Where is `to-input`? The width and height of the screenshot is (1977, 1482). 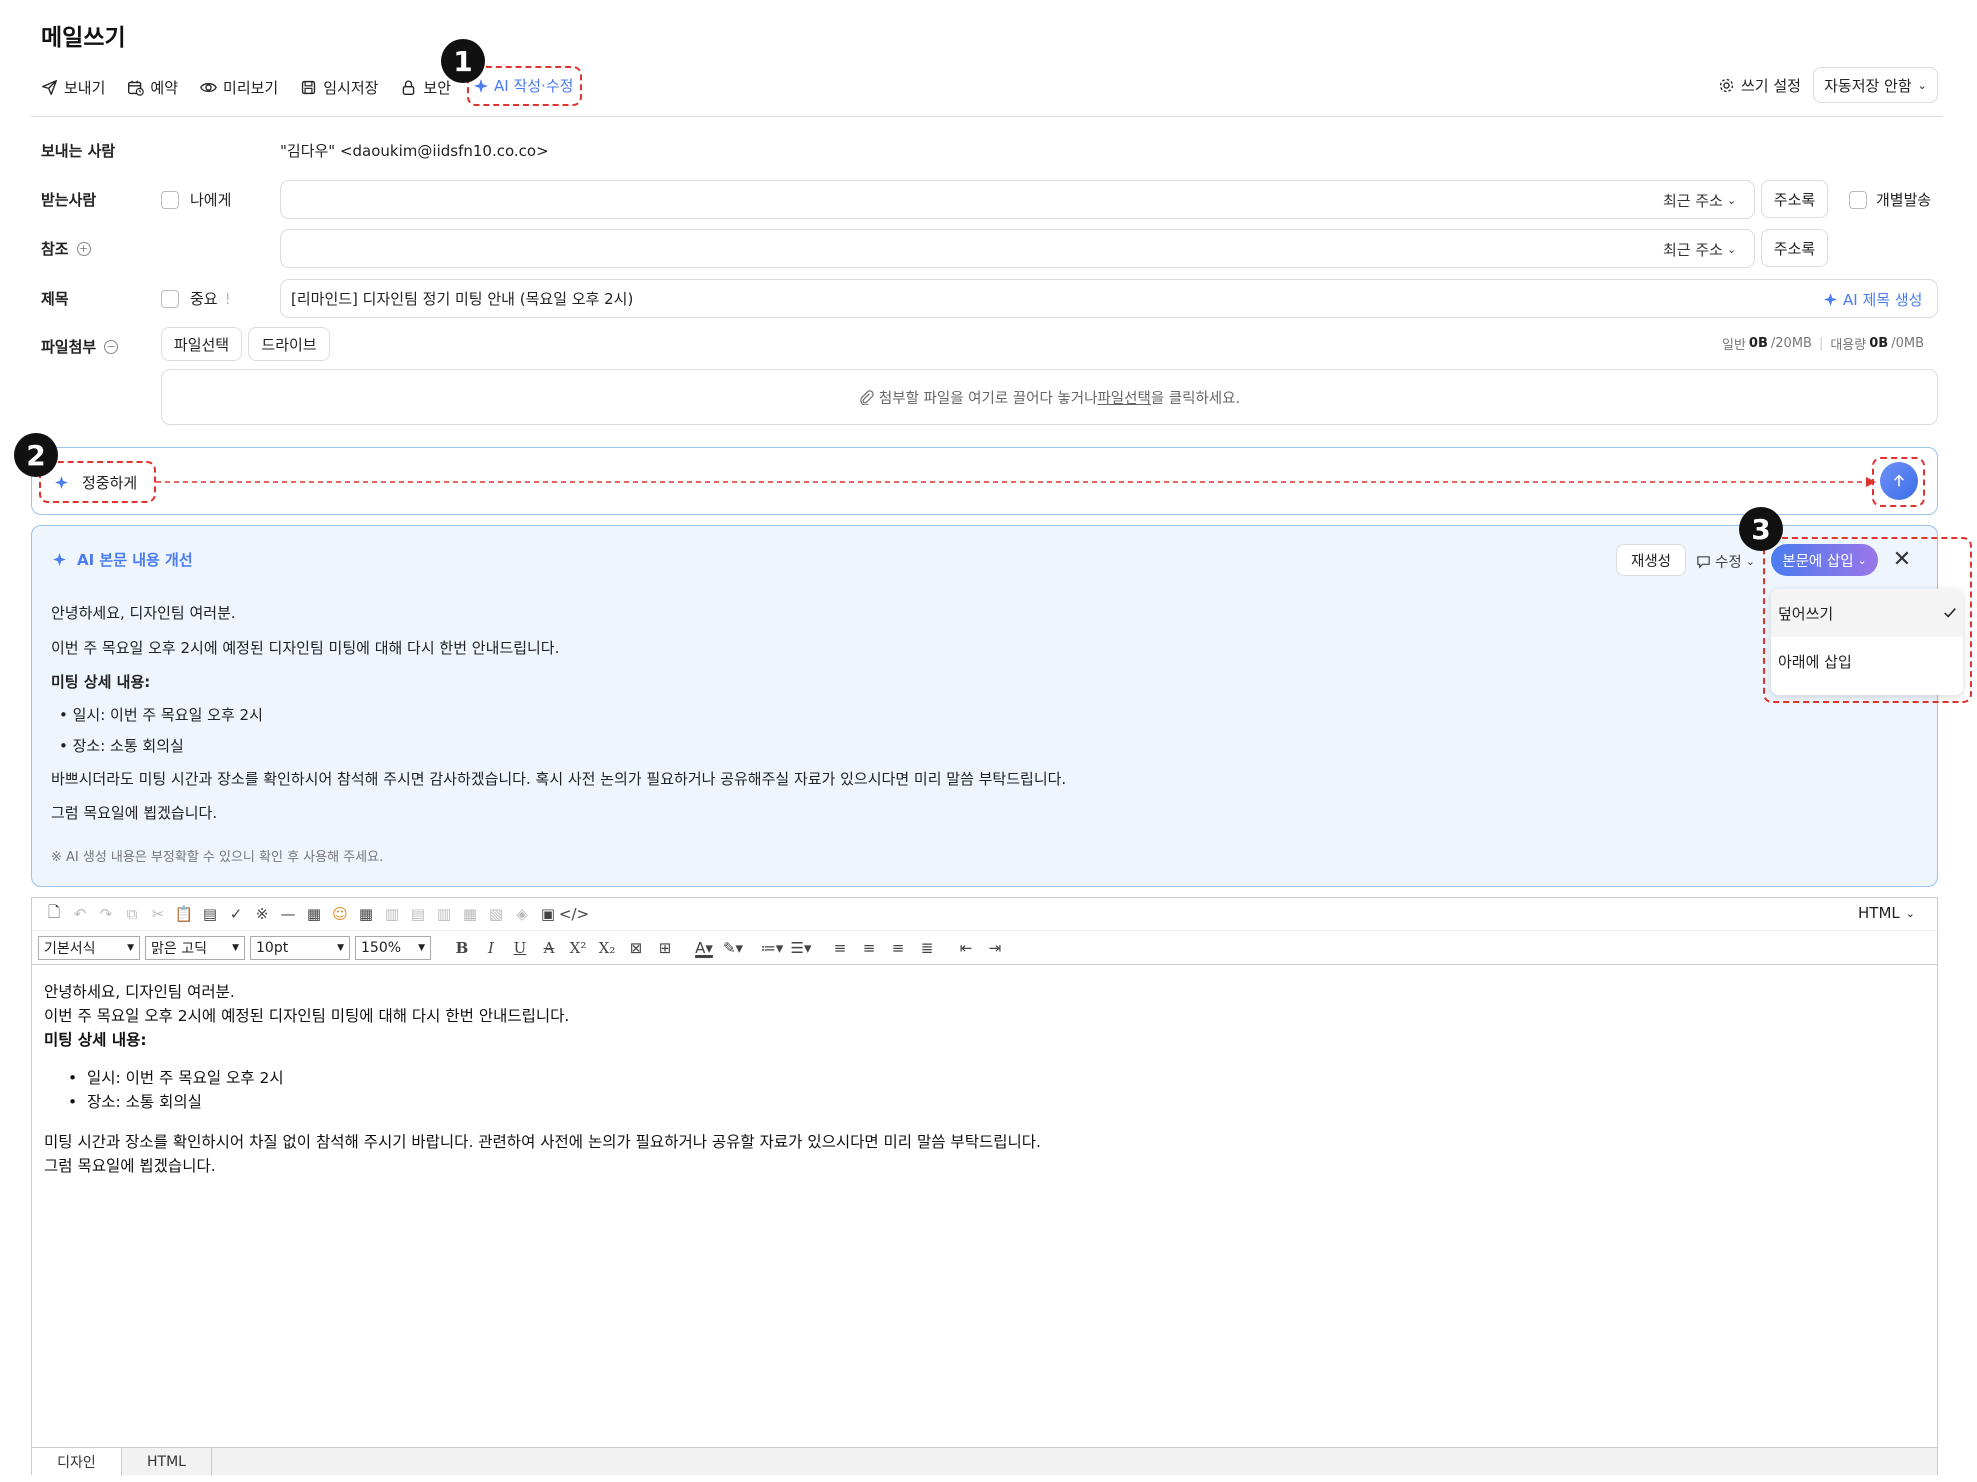 to-input is located at coordinates (1017, 199).